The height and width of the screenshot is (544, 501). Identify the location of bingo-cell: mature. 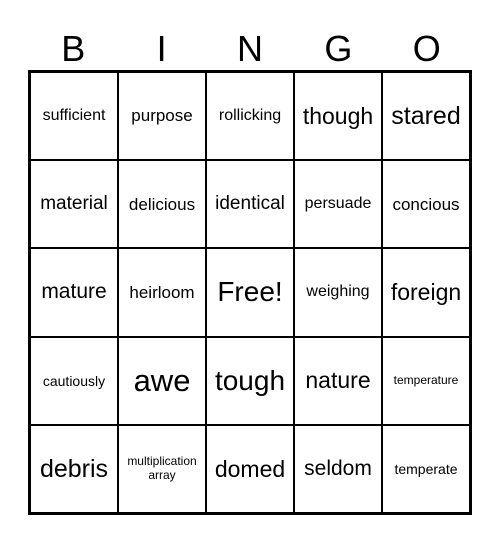
(74, 292).